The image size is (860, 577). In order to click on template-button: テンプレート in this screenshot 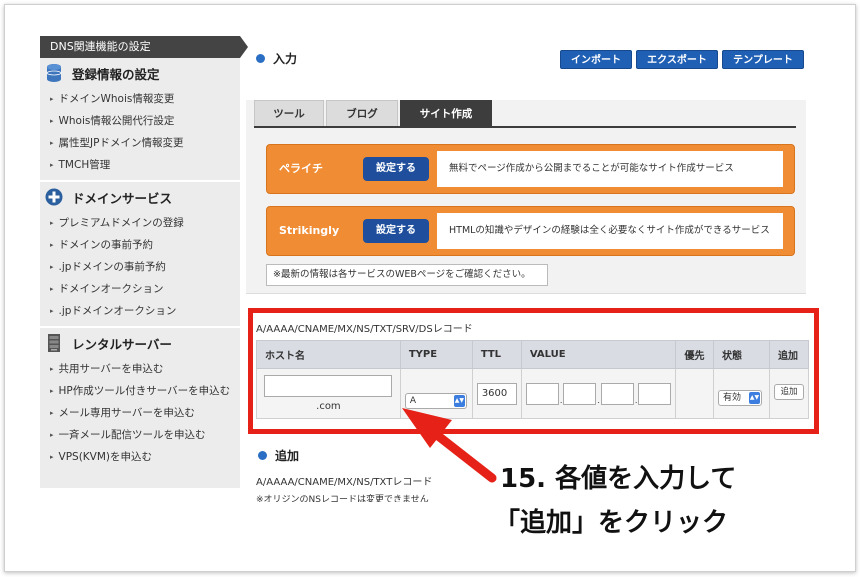, I will do `click(763, 59)`.